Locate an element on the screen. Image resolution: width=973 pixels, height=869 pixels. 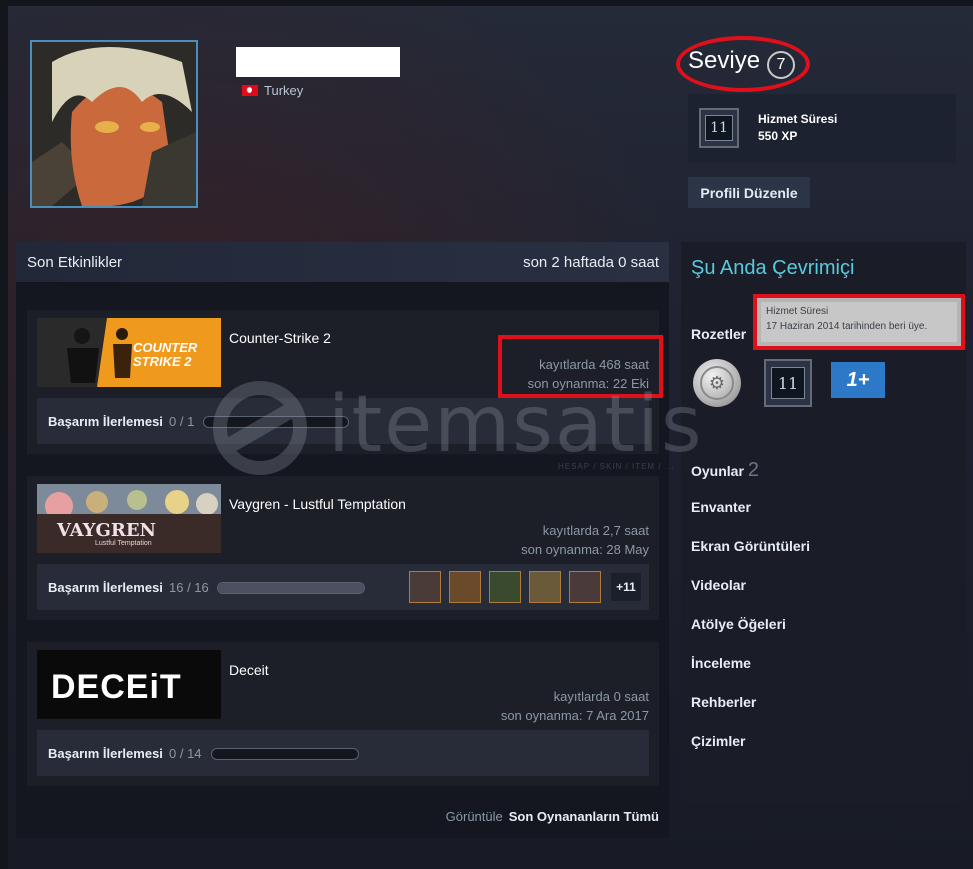
games-link: Oyunlar 2 is located at coordinates (725, 470).